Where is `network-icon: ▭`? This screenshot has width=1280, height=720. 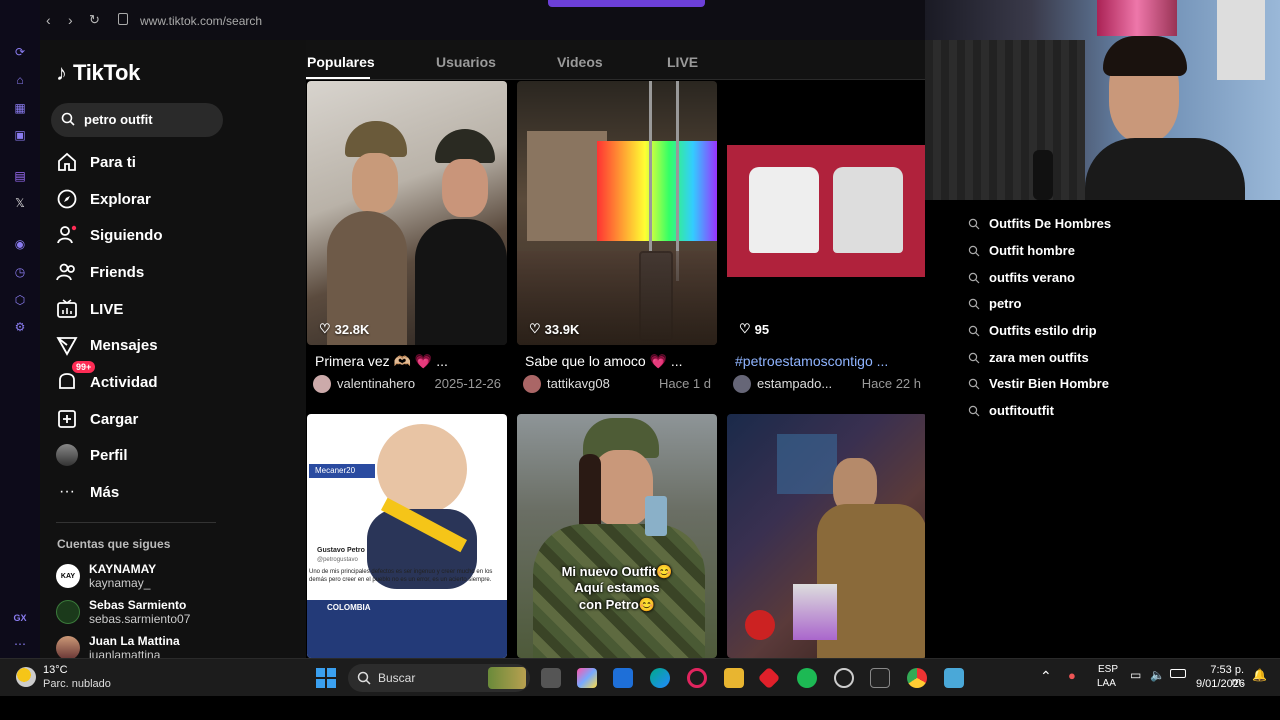 network-icon: ▭ is located at coordinates (1135, 675).